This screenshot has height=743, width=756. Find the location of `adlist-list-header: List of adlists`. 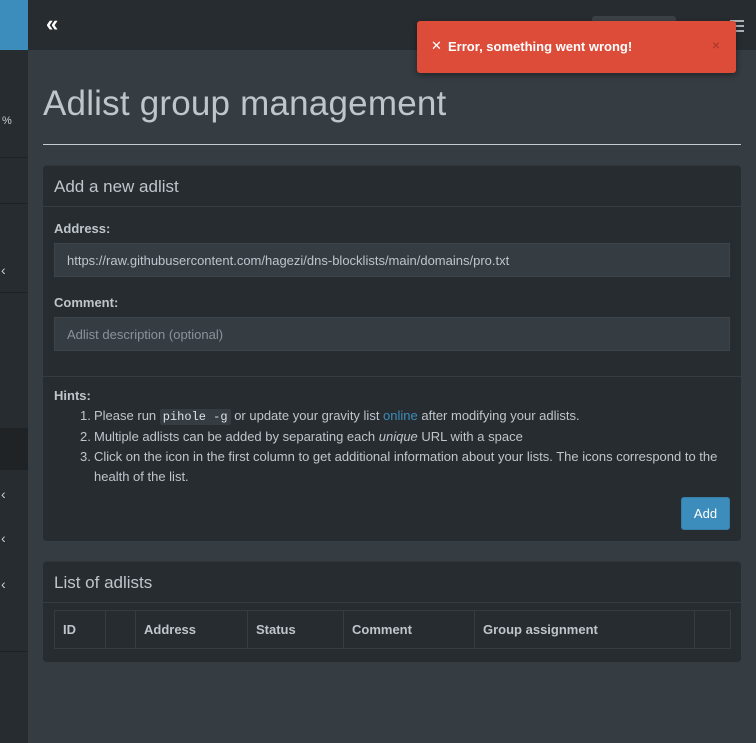

adlist-list-header: List of adlists is located at coordinates (392, 582).